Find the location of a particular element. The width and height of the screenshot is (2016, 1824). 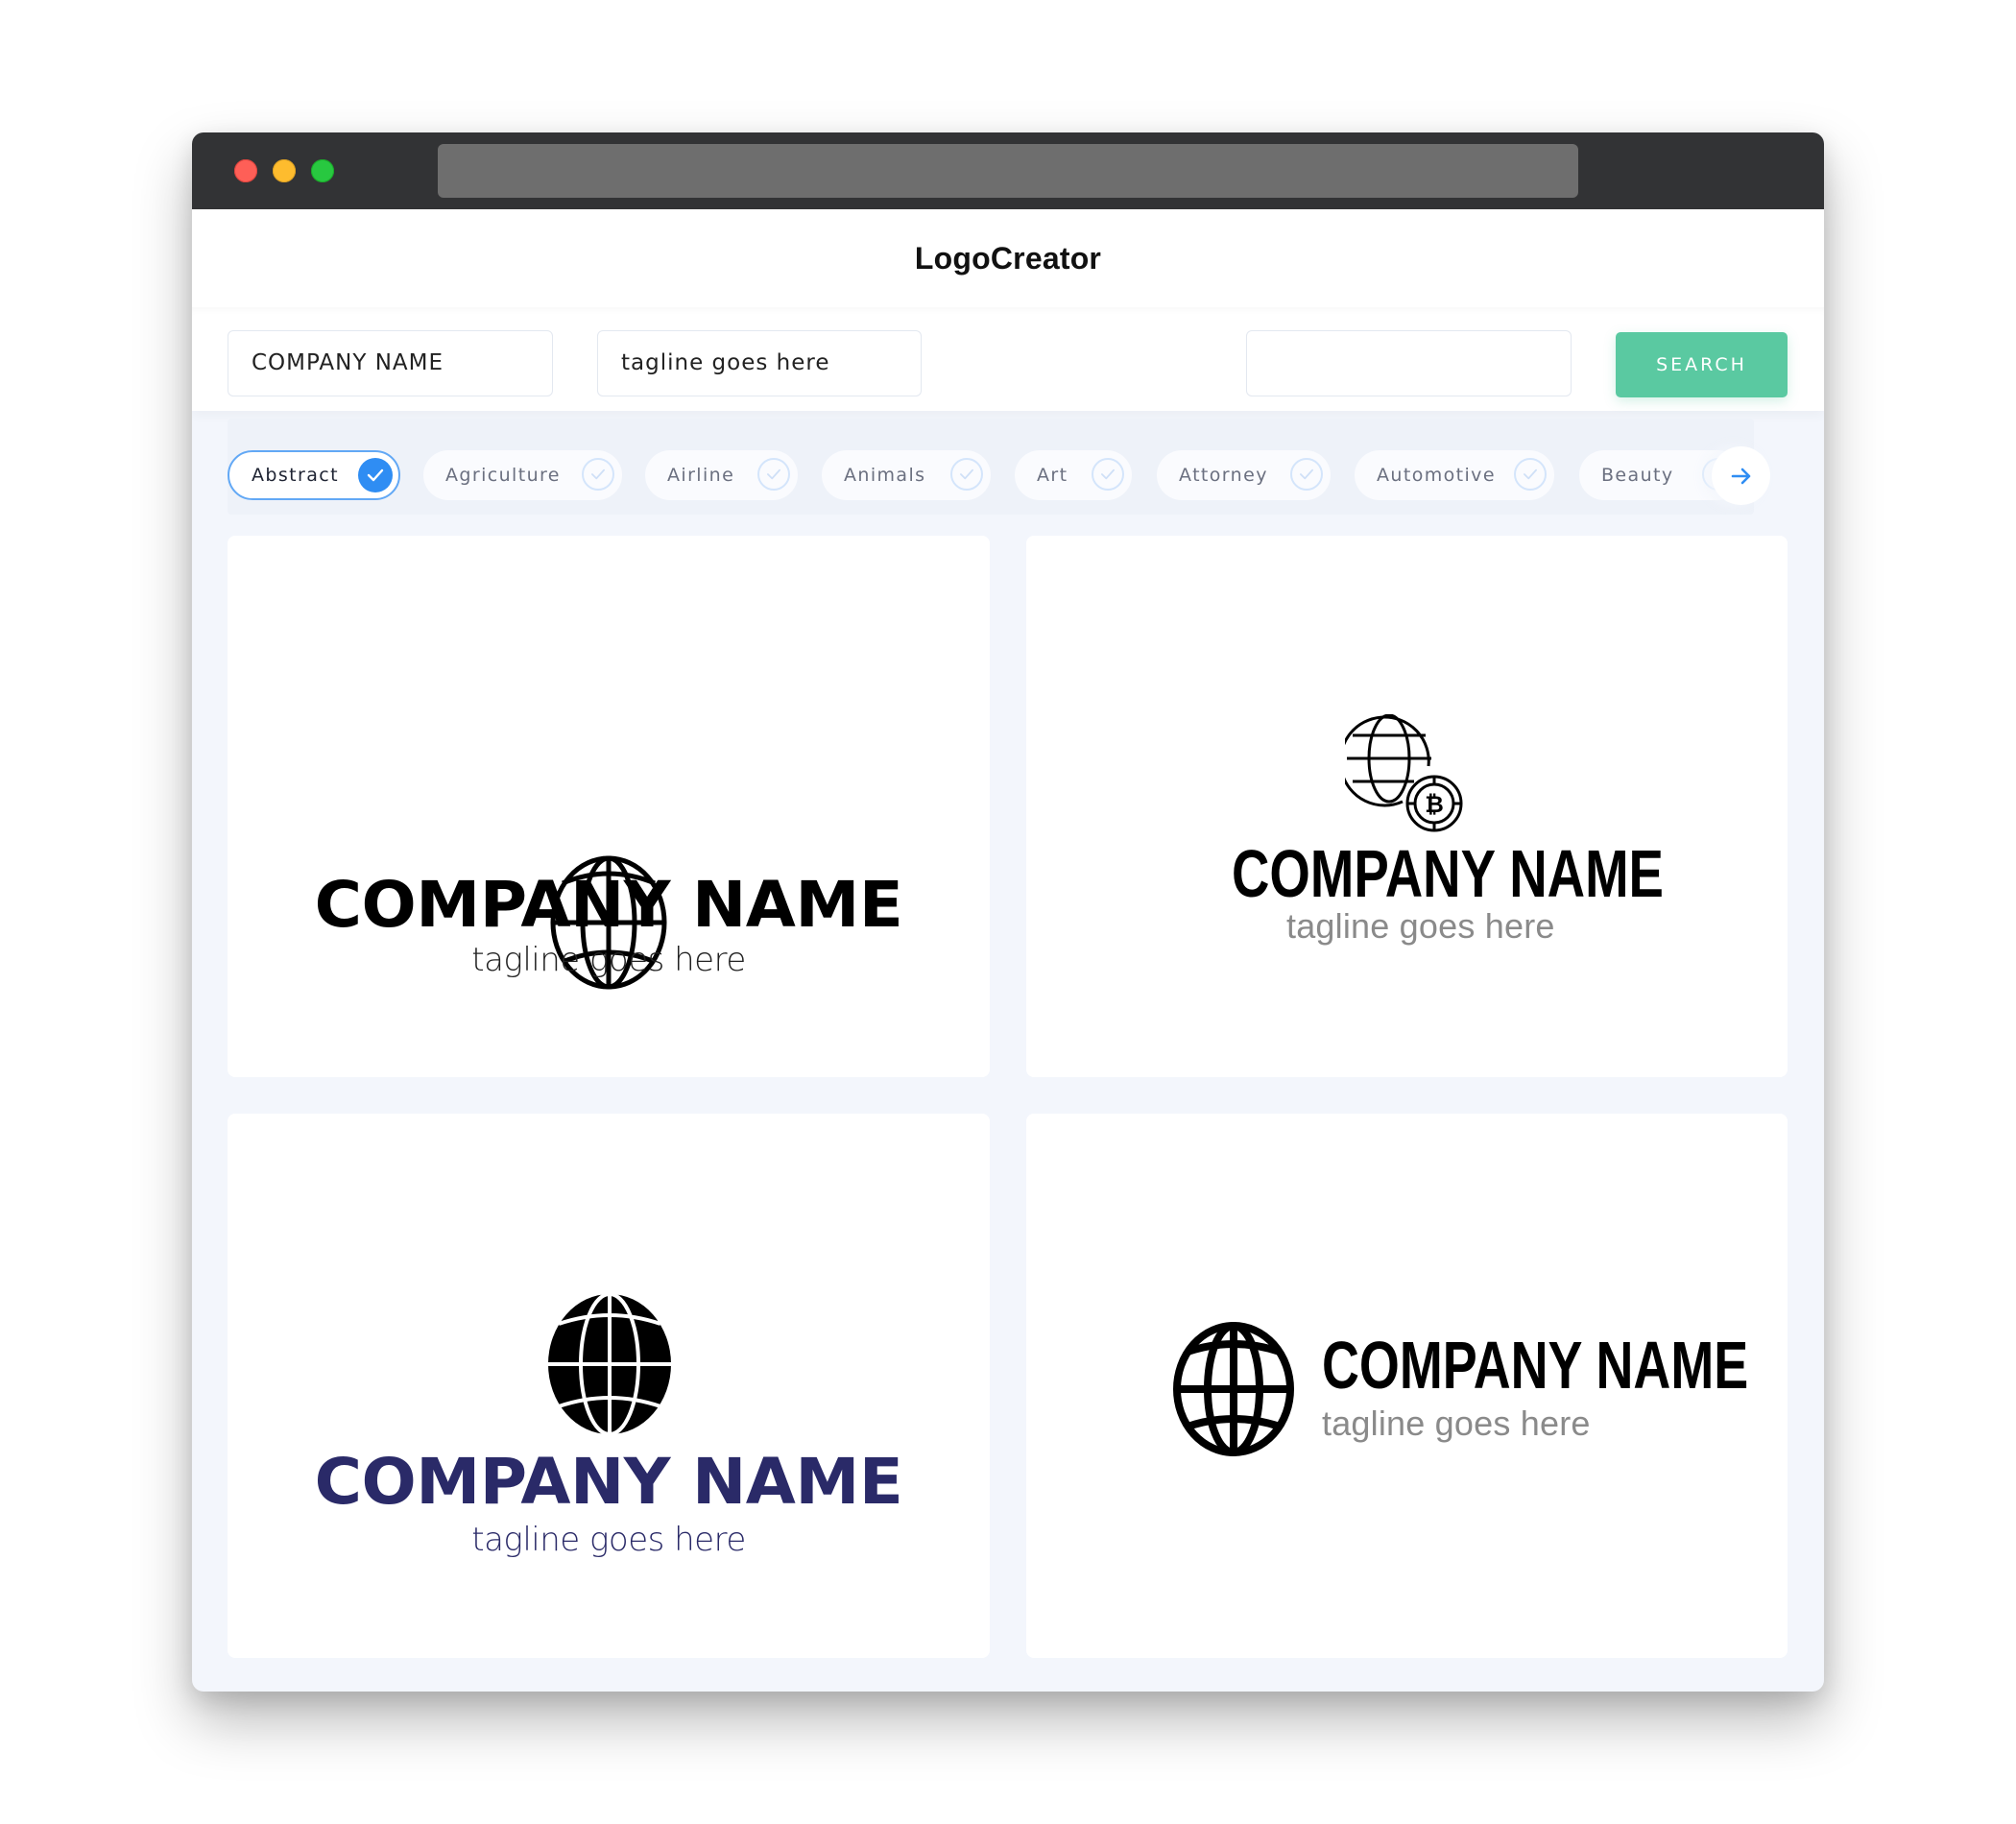

maximize-window-button is located at coordinates (322, 170).